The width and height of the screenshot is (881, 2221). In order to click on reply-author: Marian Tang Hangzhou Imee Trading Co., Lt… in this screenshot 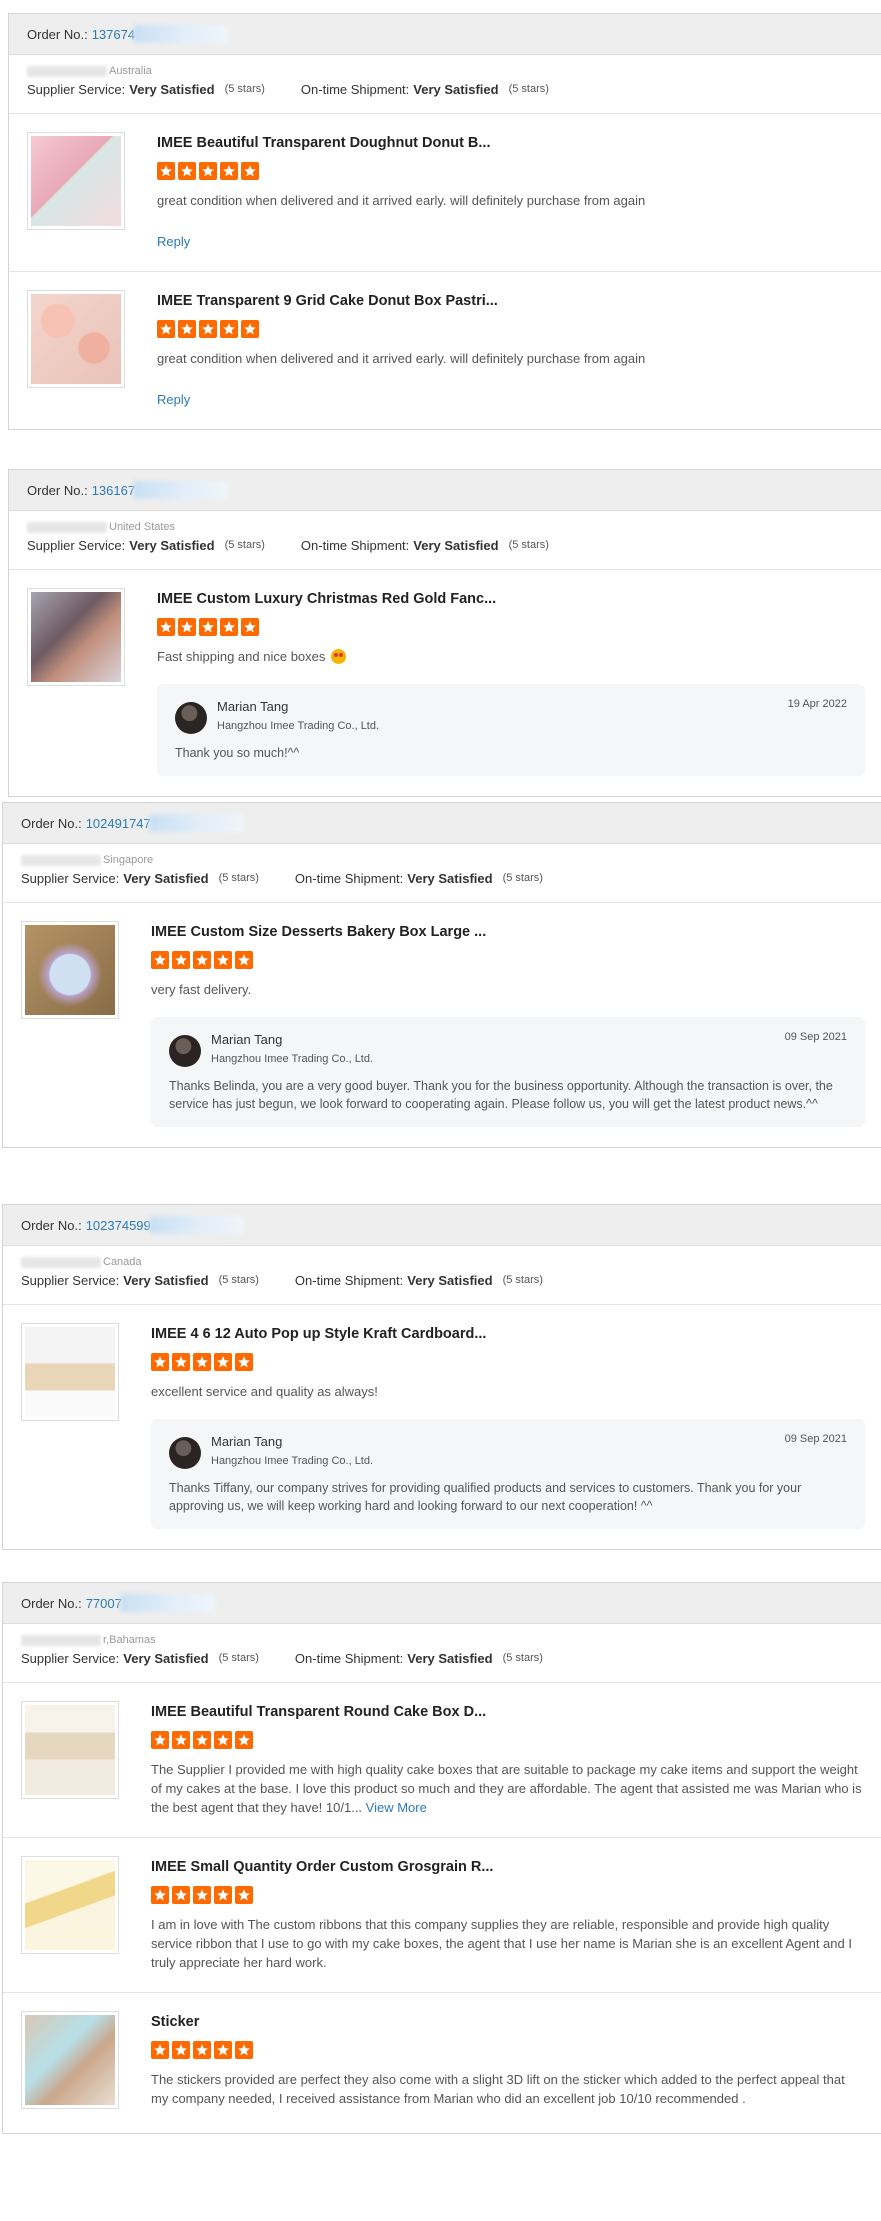, I will do `click(298, 715)`.